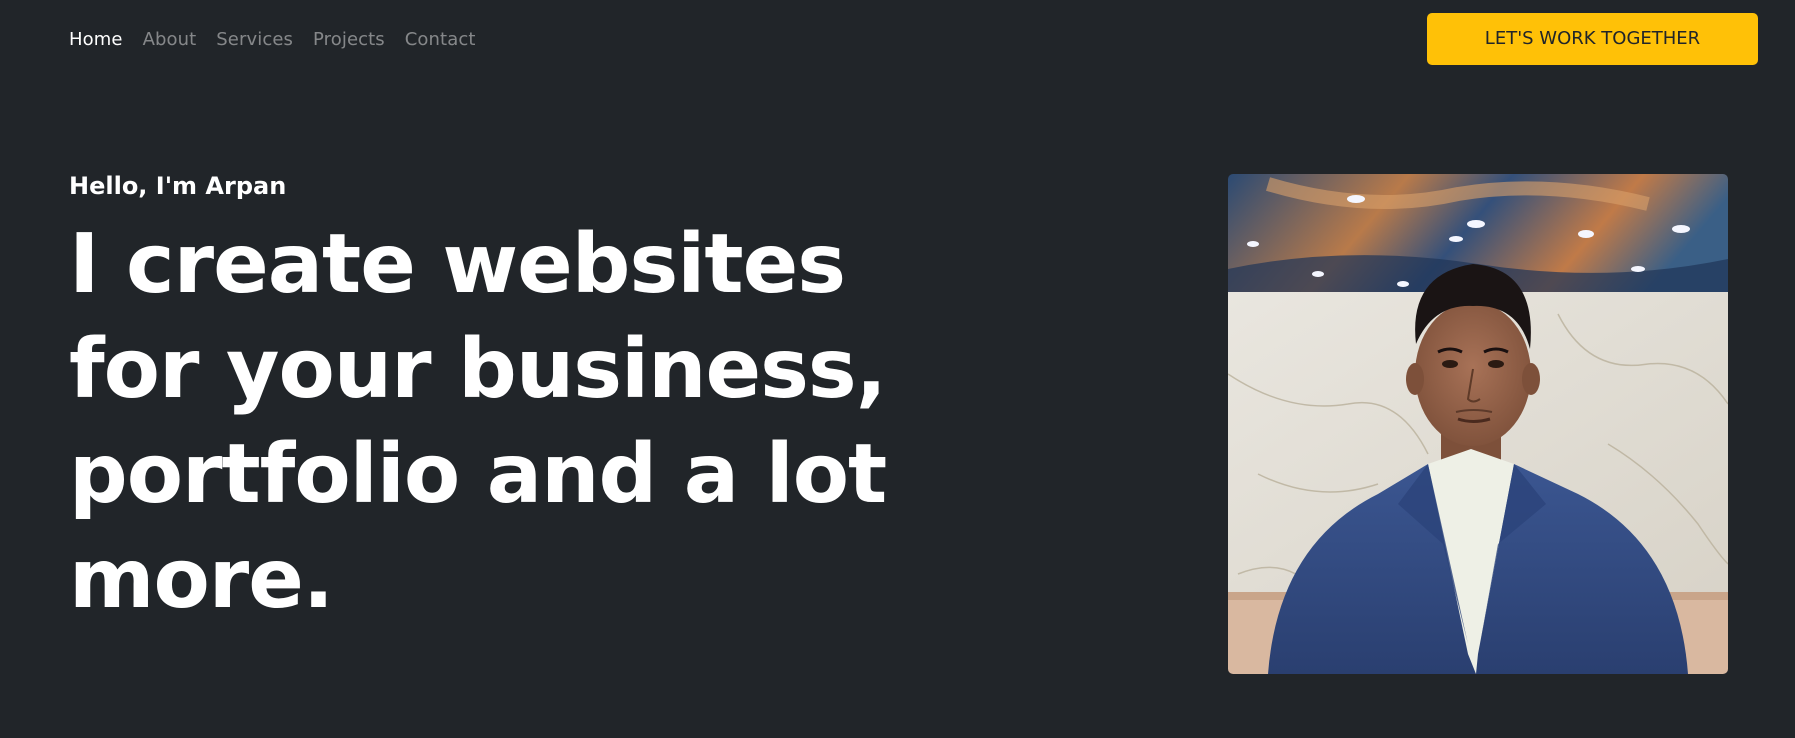 The width and height of the screenshot is (1795, 738). I want to click on nav-link-home: Home, so click(96, 40).